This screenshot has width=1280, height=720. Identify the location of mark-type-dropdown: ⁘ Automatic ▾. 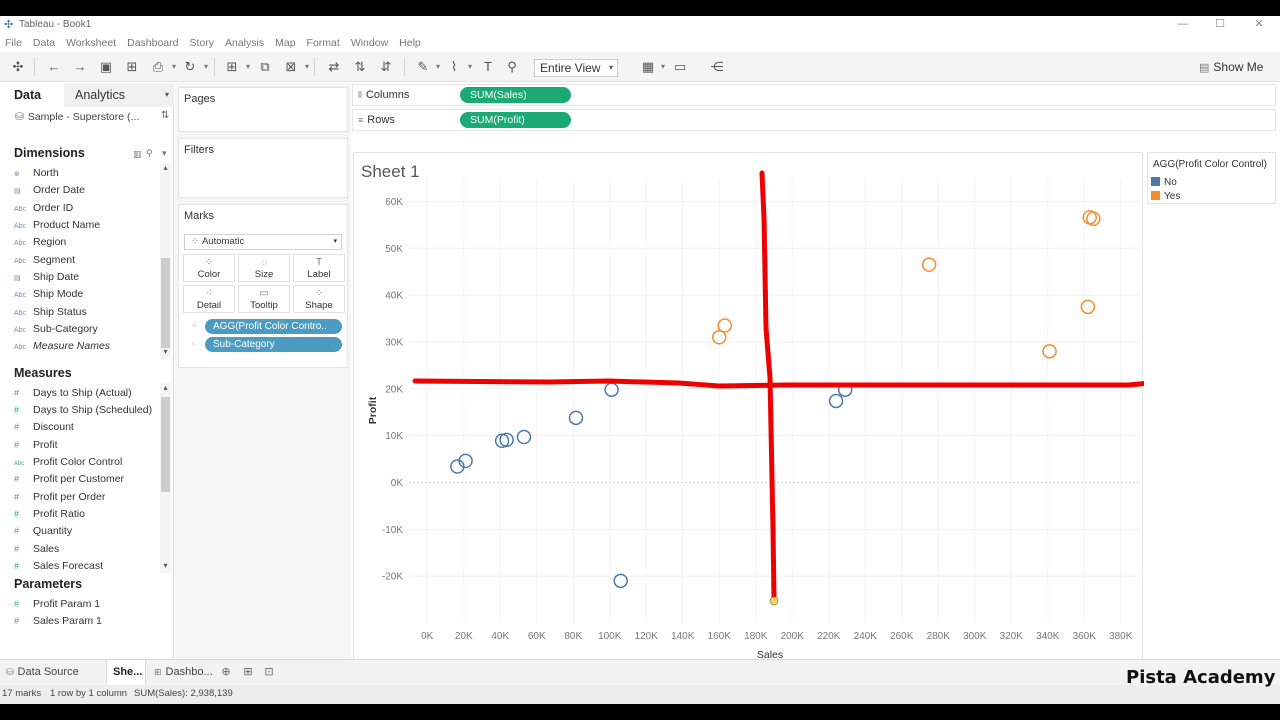
(263, 242).